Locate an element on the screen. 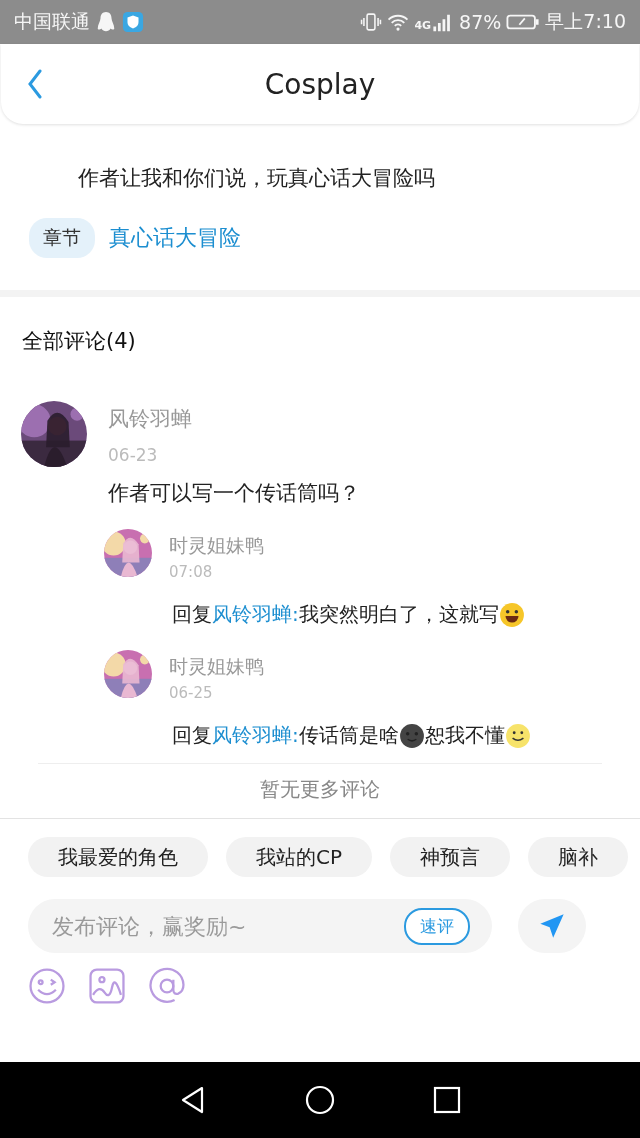 The height and width of the screenshot is (1138, 640). post-text: 作者让我和你们说，玩真心话大冒险吗 is located at coordinates (257, 178).